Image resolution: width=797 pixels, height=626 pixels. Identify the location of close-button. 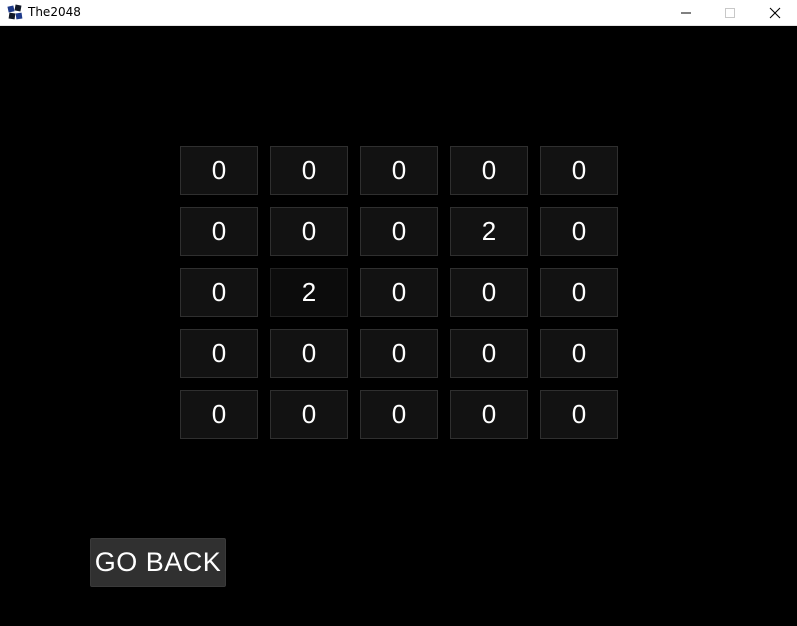
(774, 13).